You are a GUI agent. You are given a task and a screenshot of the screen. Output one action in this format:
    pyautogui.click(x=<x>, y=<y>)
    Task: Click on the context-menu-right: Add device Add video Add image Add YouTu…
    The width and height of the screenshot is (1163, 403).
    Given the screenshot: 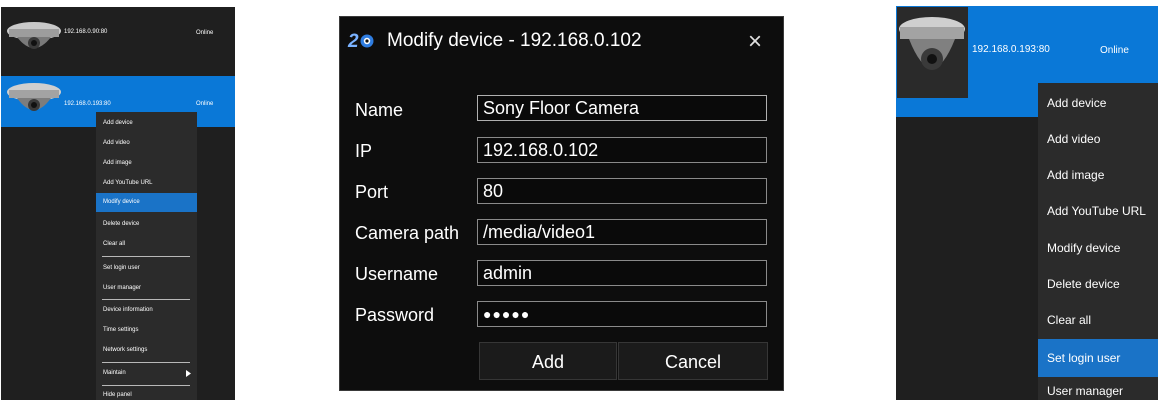 What is the action you would take?
    pyautogui.click(x=1098, y=241)
    